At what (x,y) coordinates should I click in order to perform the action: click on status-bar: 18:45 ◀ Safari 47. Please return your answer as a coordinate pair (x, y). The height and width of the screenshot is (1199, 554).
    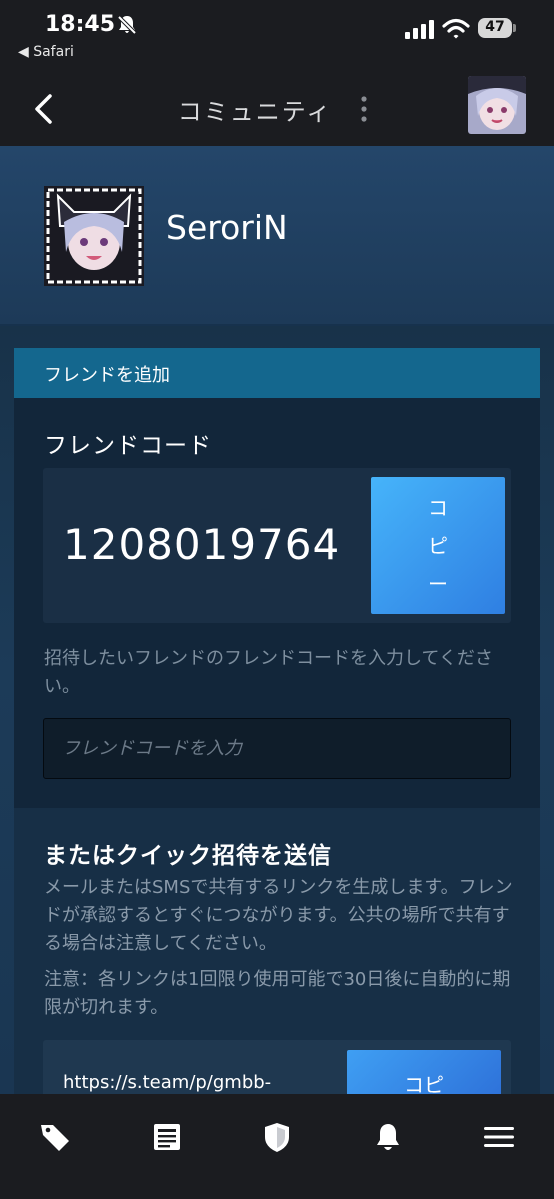
    Looking at the image, I should click on (277, 41).